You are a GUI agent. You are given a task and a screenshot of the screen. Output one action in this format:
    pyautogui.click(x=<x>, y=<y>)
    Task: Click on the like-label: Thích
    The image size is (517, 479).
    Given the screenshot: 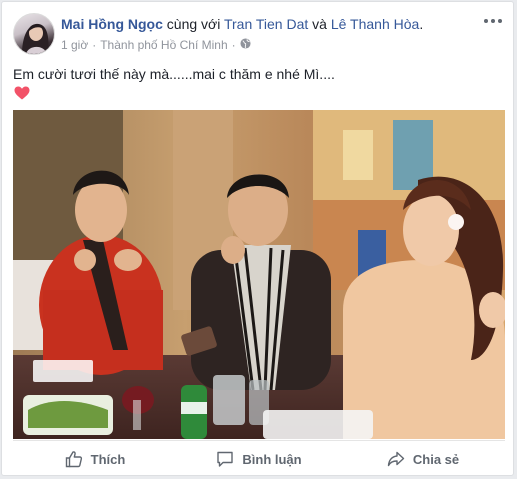 What is the action you would take?
    pyautogui.click(x=108, y=459)
    